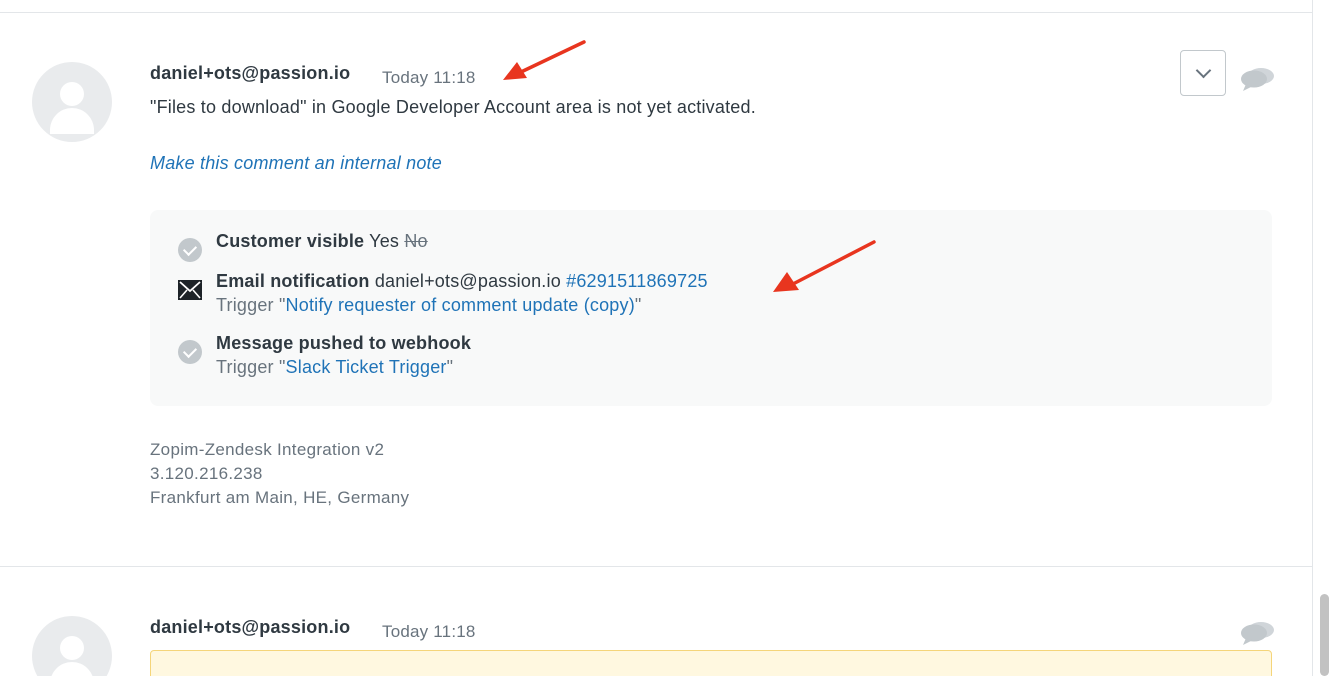 The image size is (1332, 676). I want to click on panel-edge, so click(1312, 338).